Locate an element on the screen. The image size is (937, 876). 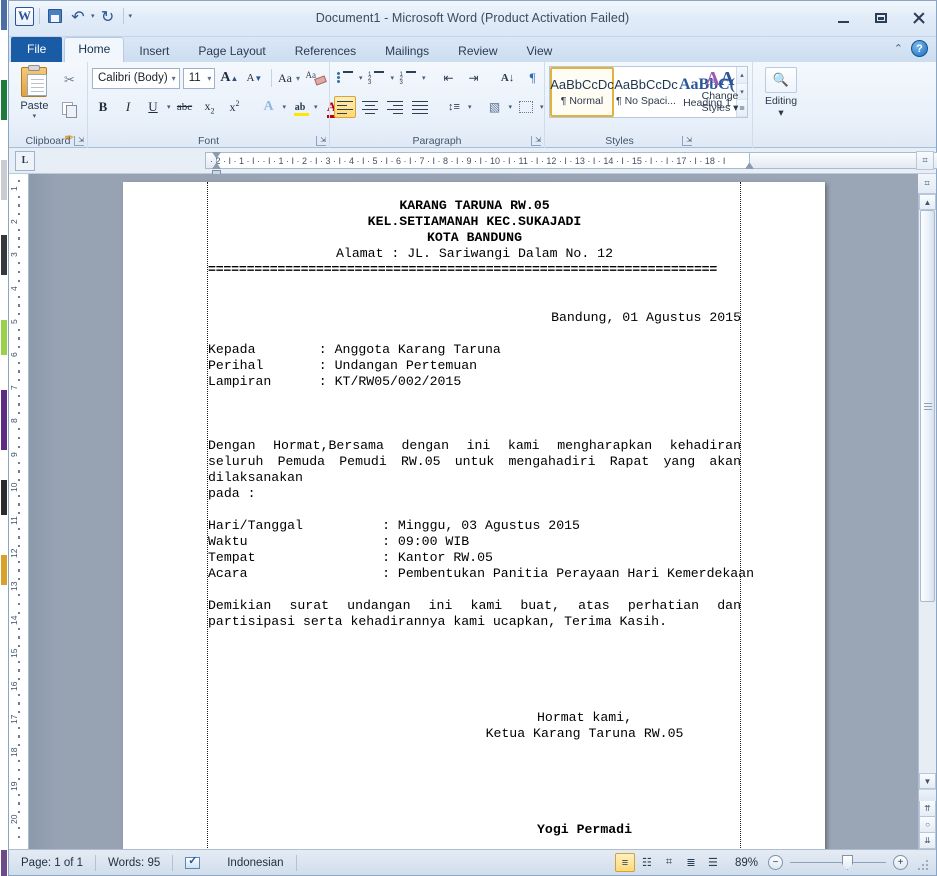
view-print-layout-button: ≡ is located at coordinates (624, 862).